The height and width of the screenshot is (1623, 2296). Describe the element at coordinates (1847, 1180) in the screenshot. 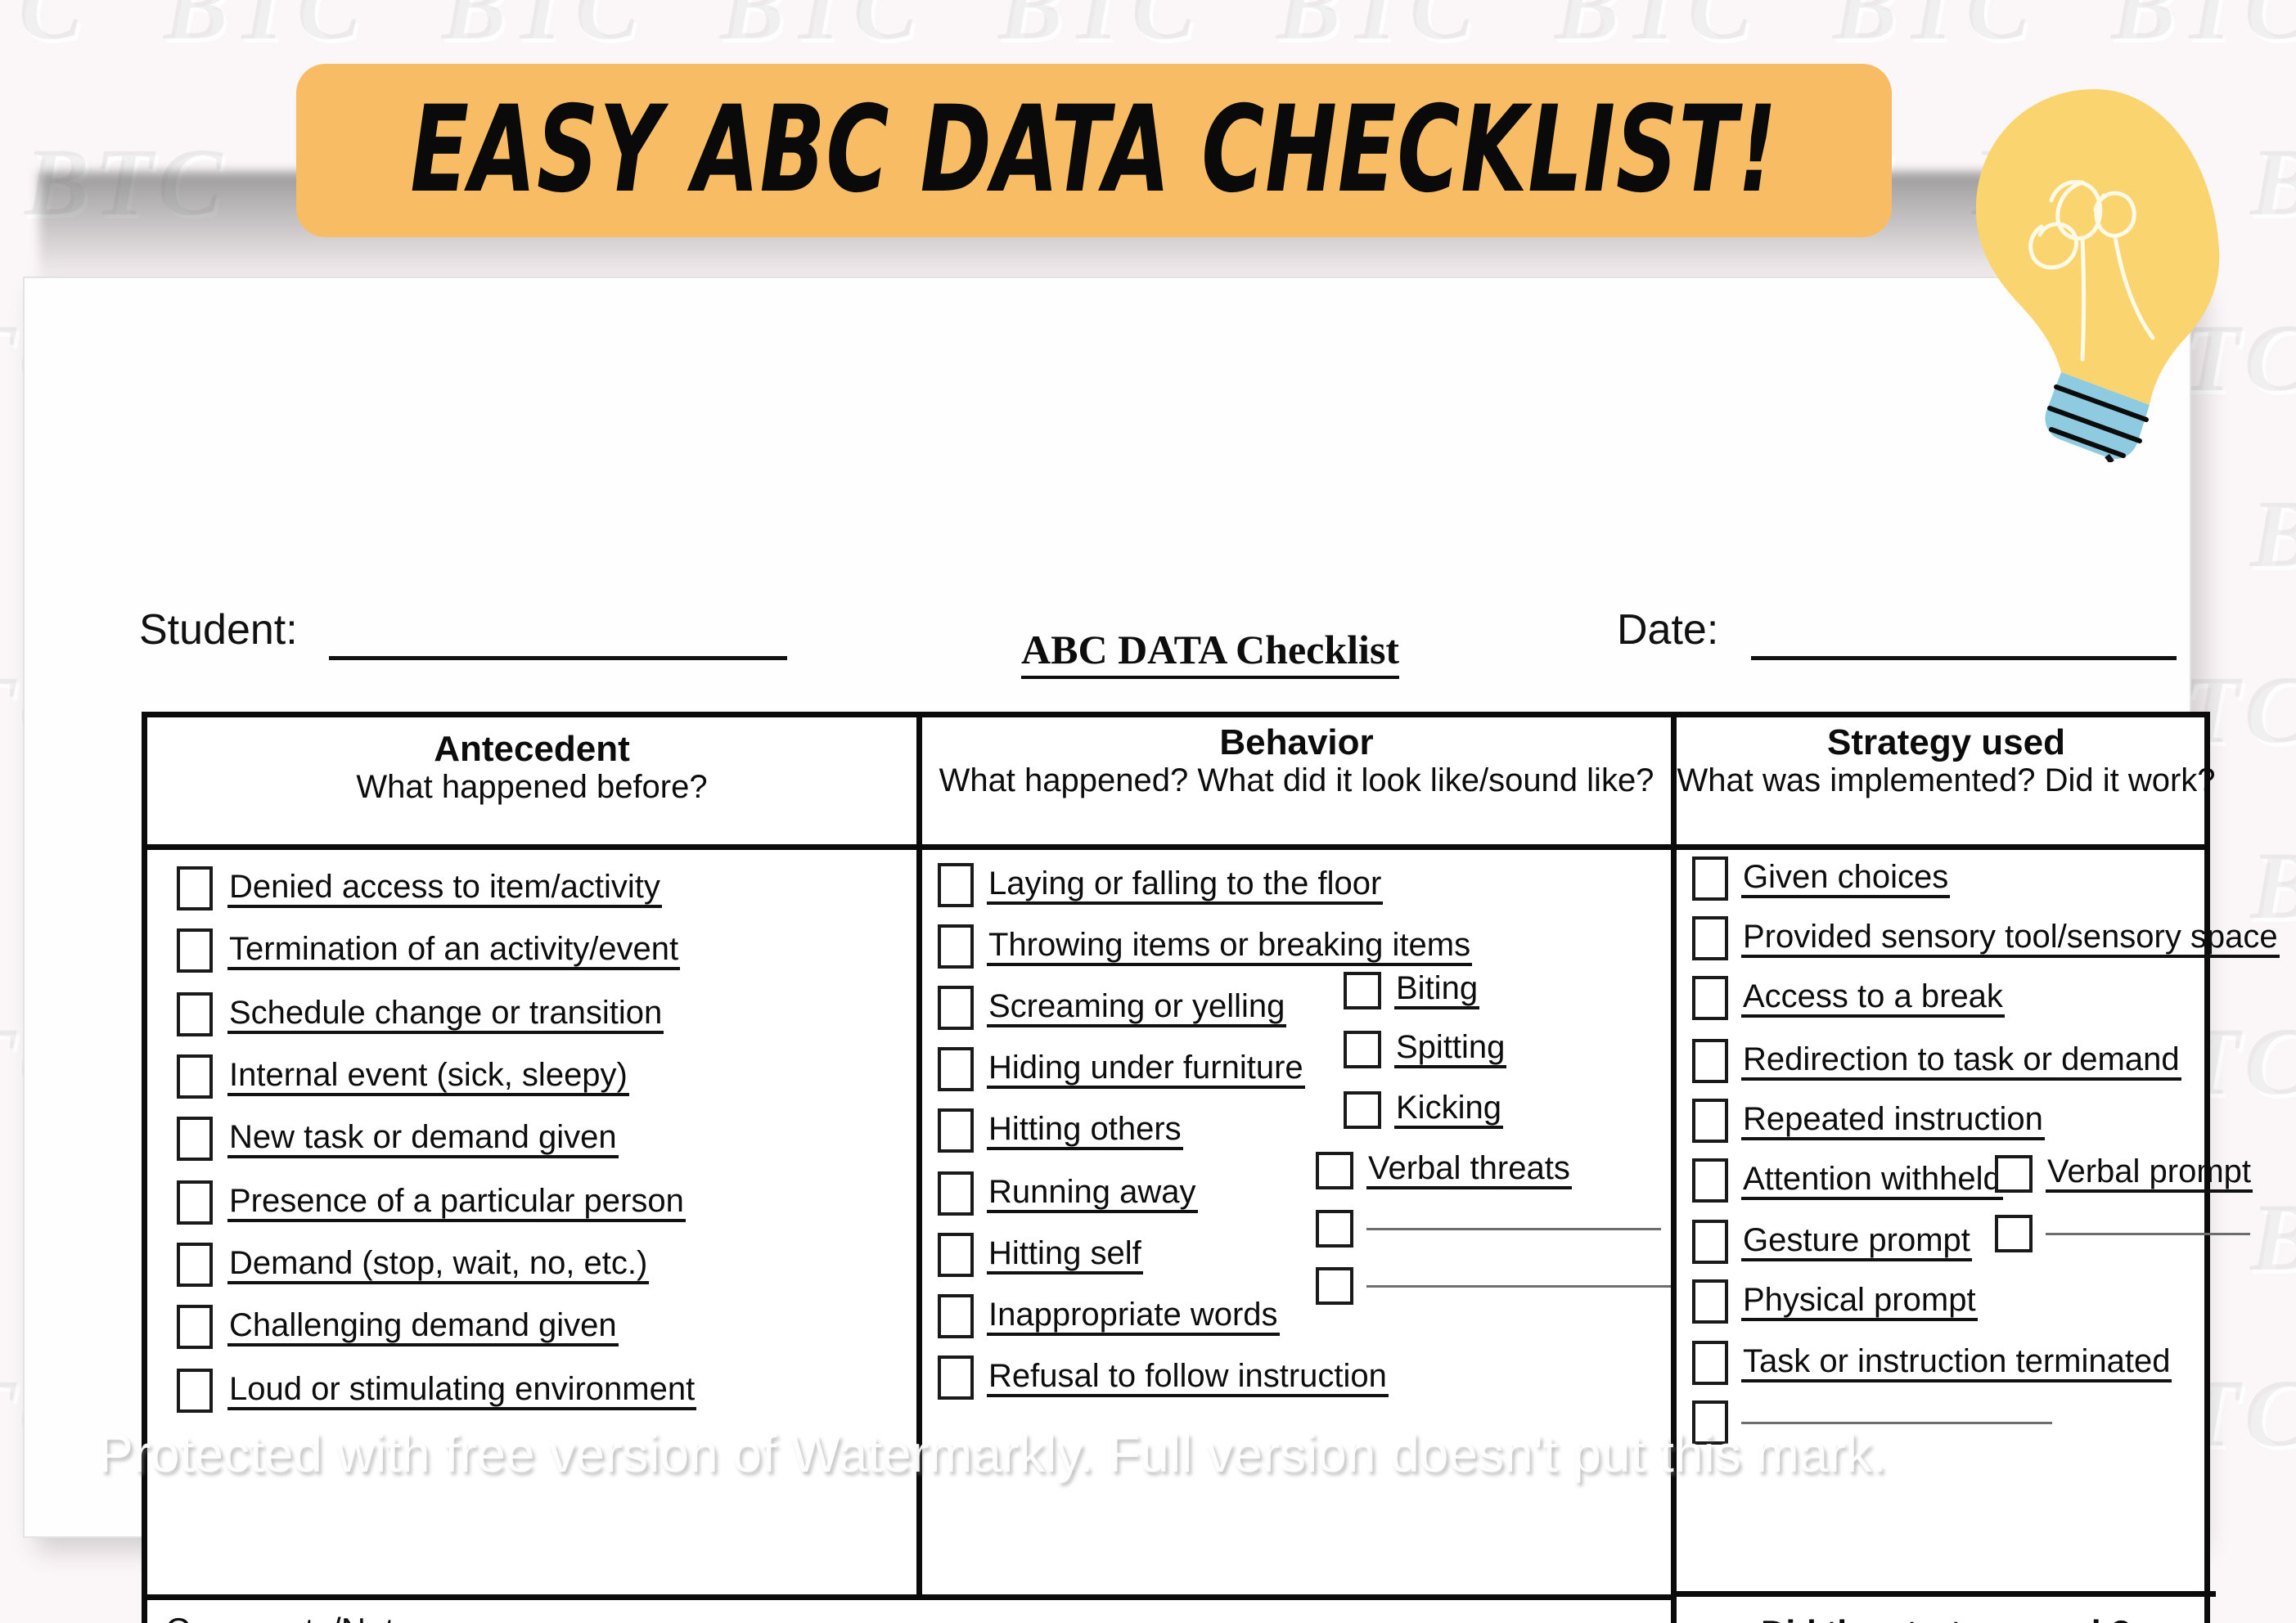

I see `checklist-item: Attention withheld` at that location.